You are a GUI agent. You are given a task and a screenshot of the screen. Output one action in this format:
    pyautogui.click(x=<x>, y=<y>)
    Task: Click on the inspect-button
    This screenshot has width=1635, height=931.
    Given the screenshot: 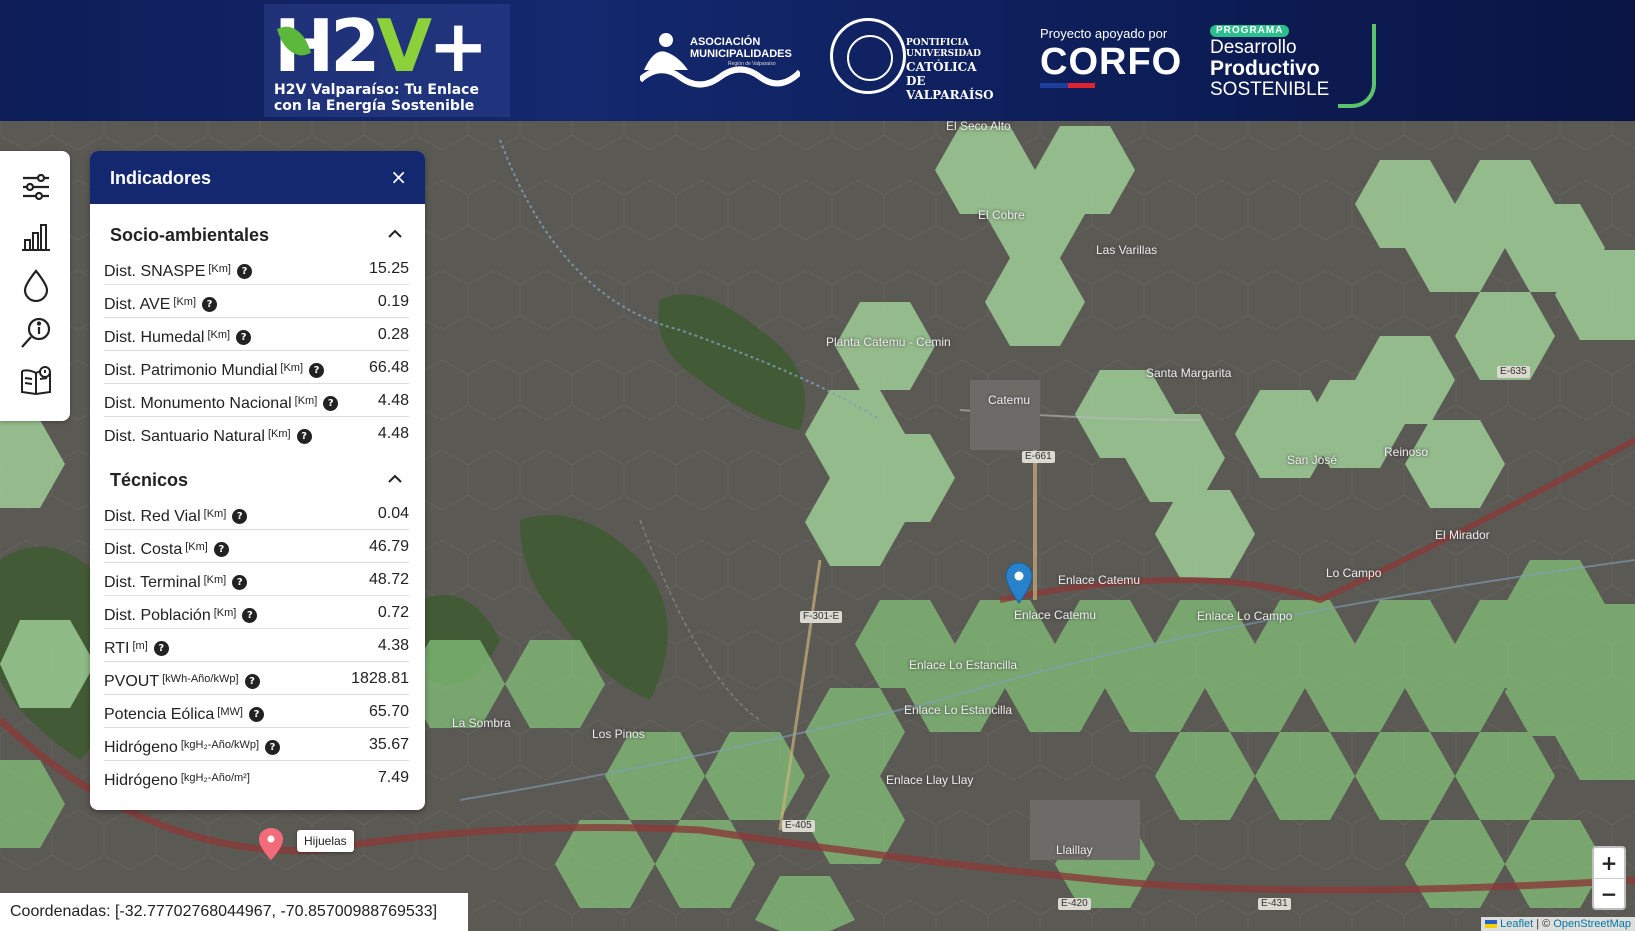 What is the action you would take?
    pyautogui.click(x=36, y=333)
    